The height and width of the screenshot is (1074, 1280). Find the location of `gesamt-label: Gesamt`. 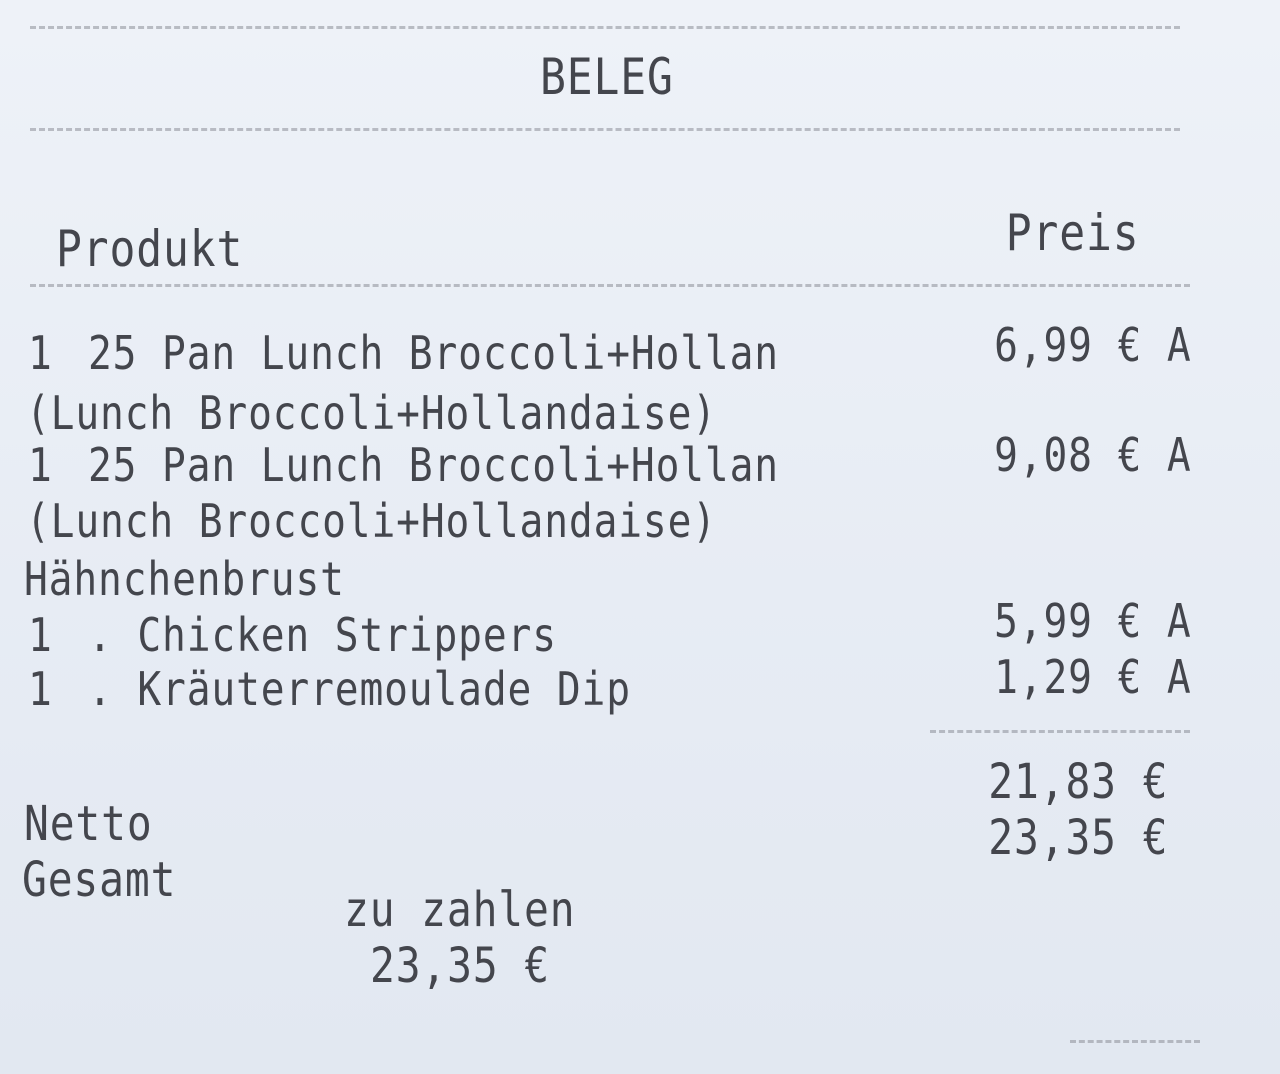

gesamt-label: Gesamt is located at coordinates (99, 880).